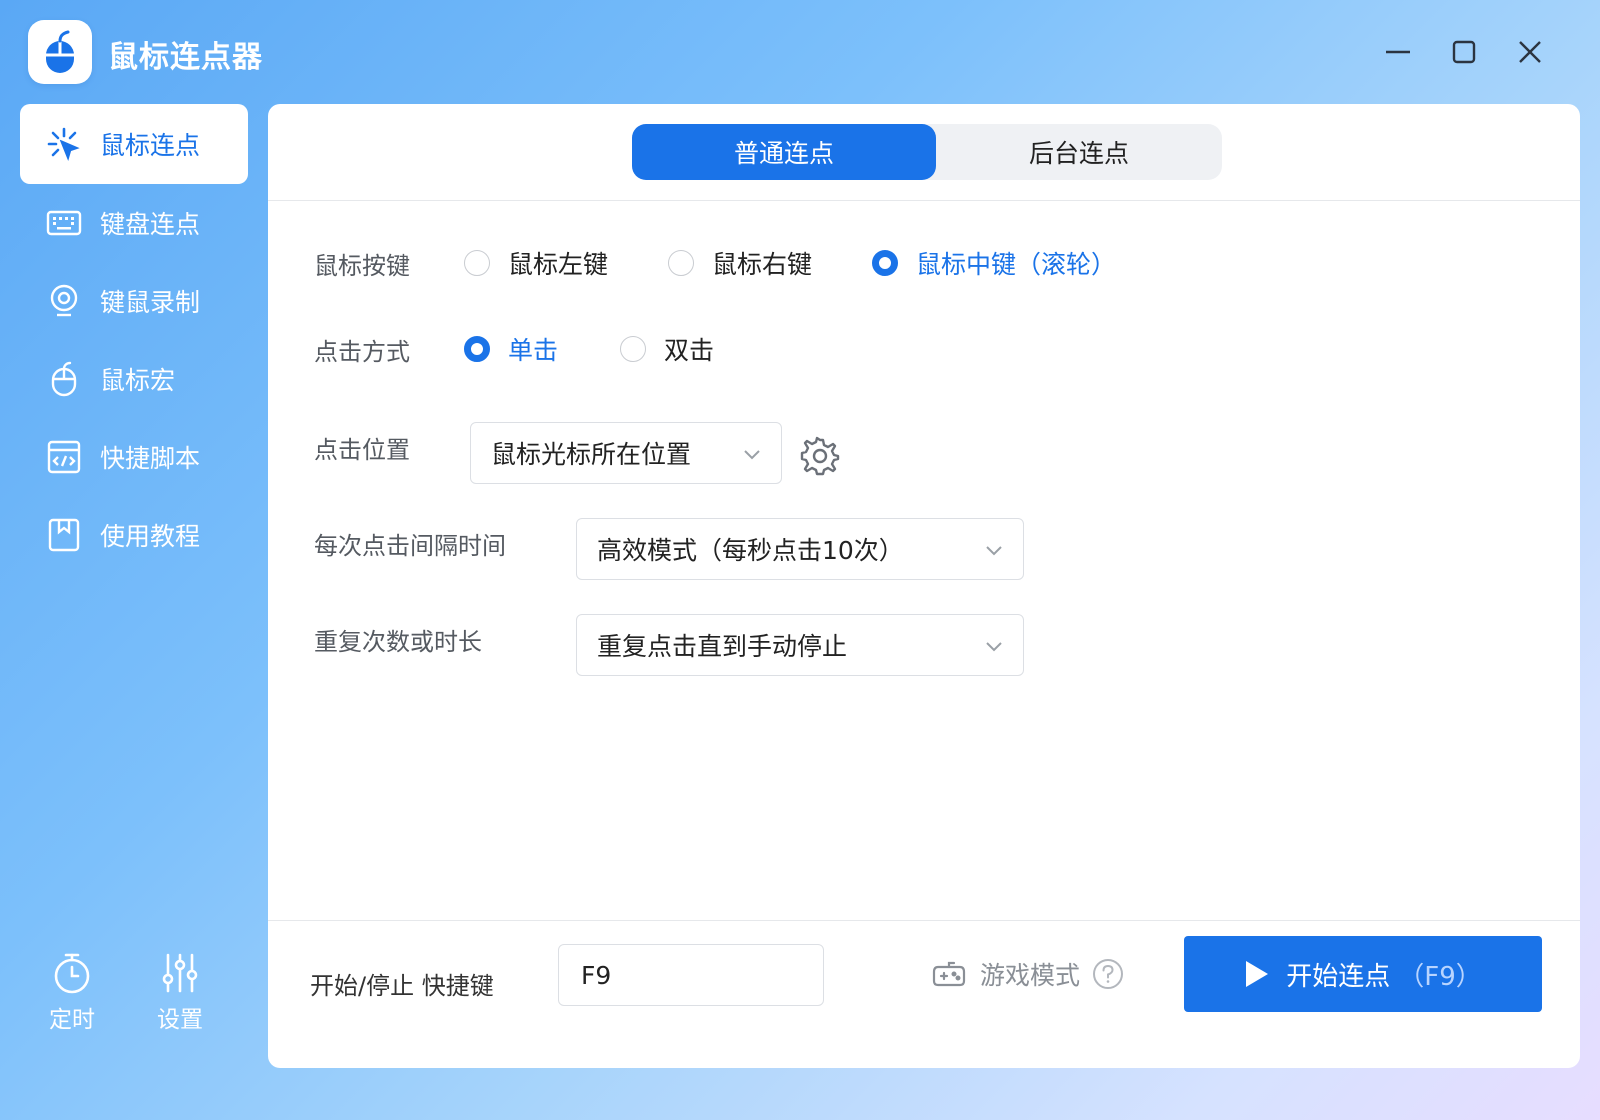 This screenshot has width=1600, height=1120. What do you see at coordinates (126, 992) in the screenshot?
I see `sidebar-bottom: 定时 设置` at bounding box center [126, 992].